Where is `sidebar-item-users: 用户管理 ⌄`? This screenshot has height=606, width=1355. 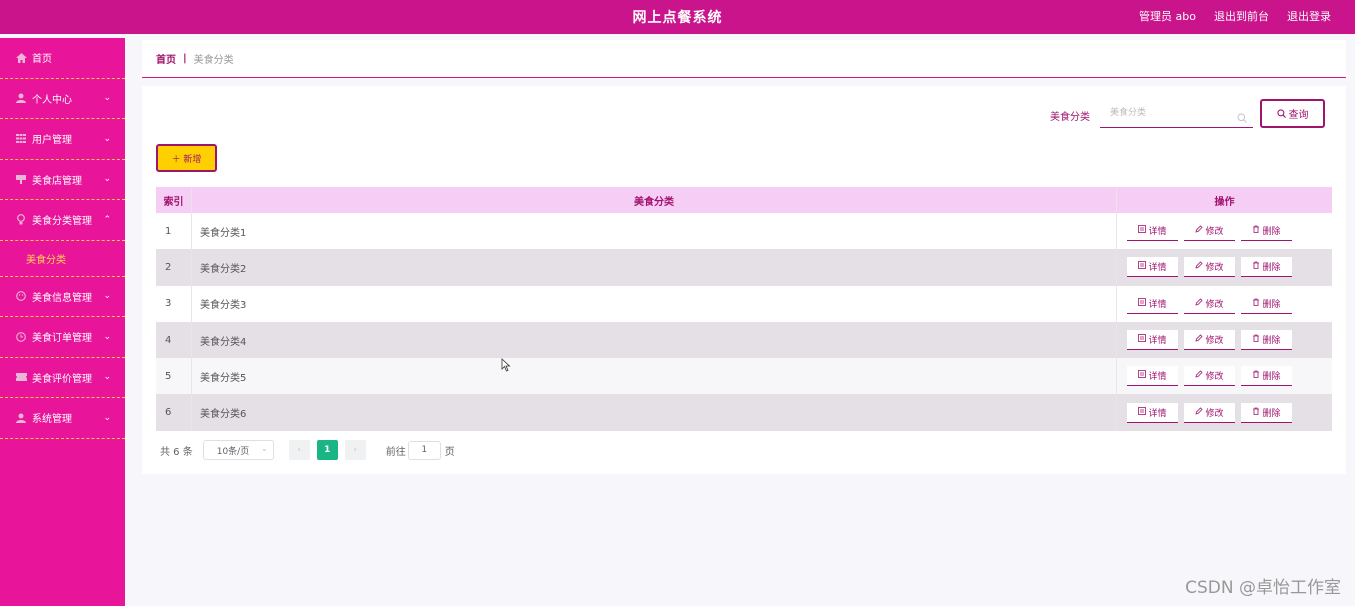
sidebar-item-users: 用户管理 ⌄ is located at coordinates (62, 139).